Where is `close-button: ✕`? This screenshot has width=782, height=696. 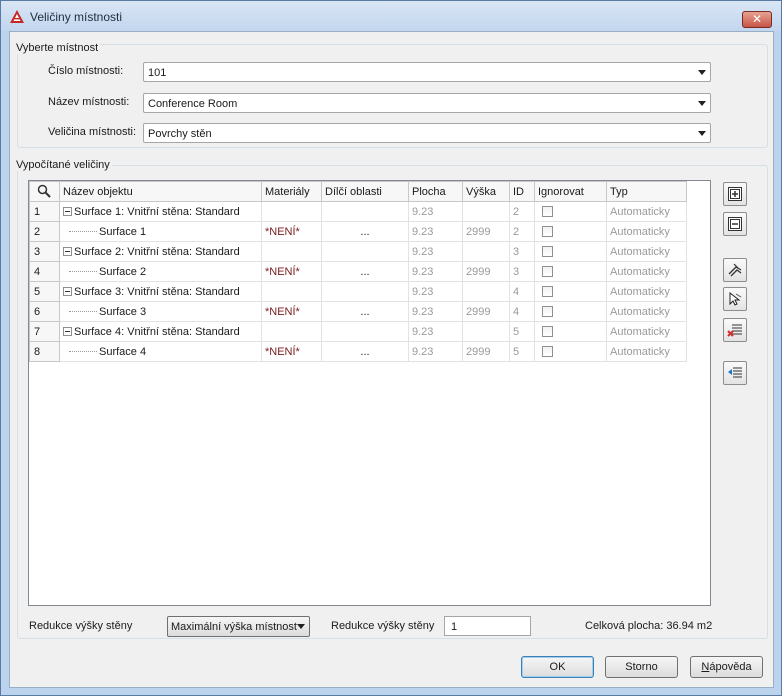 close-button: ✕ is located at coordinates (757, 19).